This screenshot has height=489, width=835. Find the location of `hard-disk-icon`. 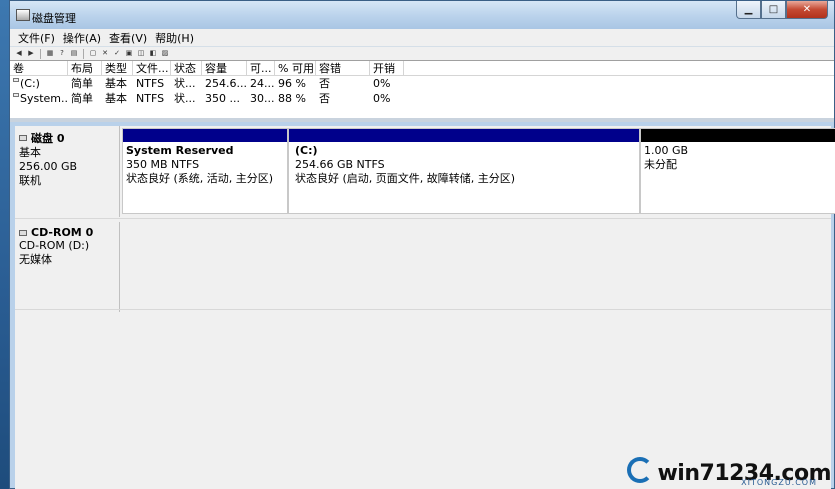

hard-disk-icon is located at coordinates (23, 138).